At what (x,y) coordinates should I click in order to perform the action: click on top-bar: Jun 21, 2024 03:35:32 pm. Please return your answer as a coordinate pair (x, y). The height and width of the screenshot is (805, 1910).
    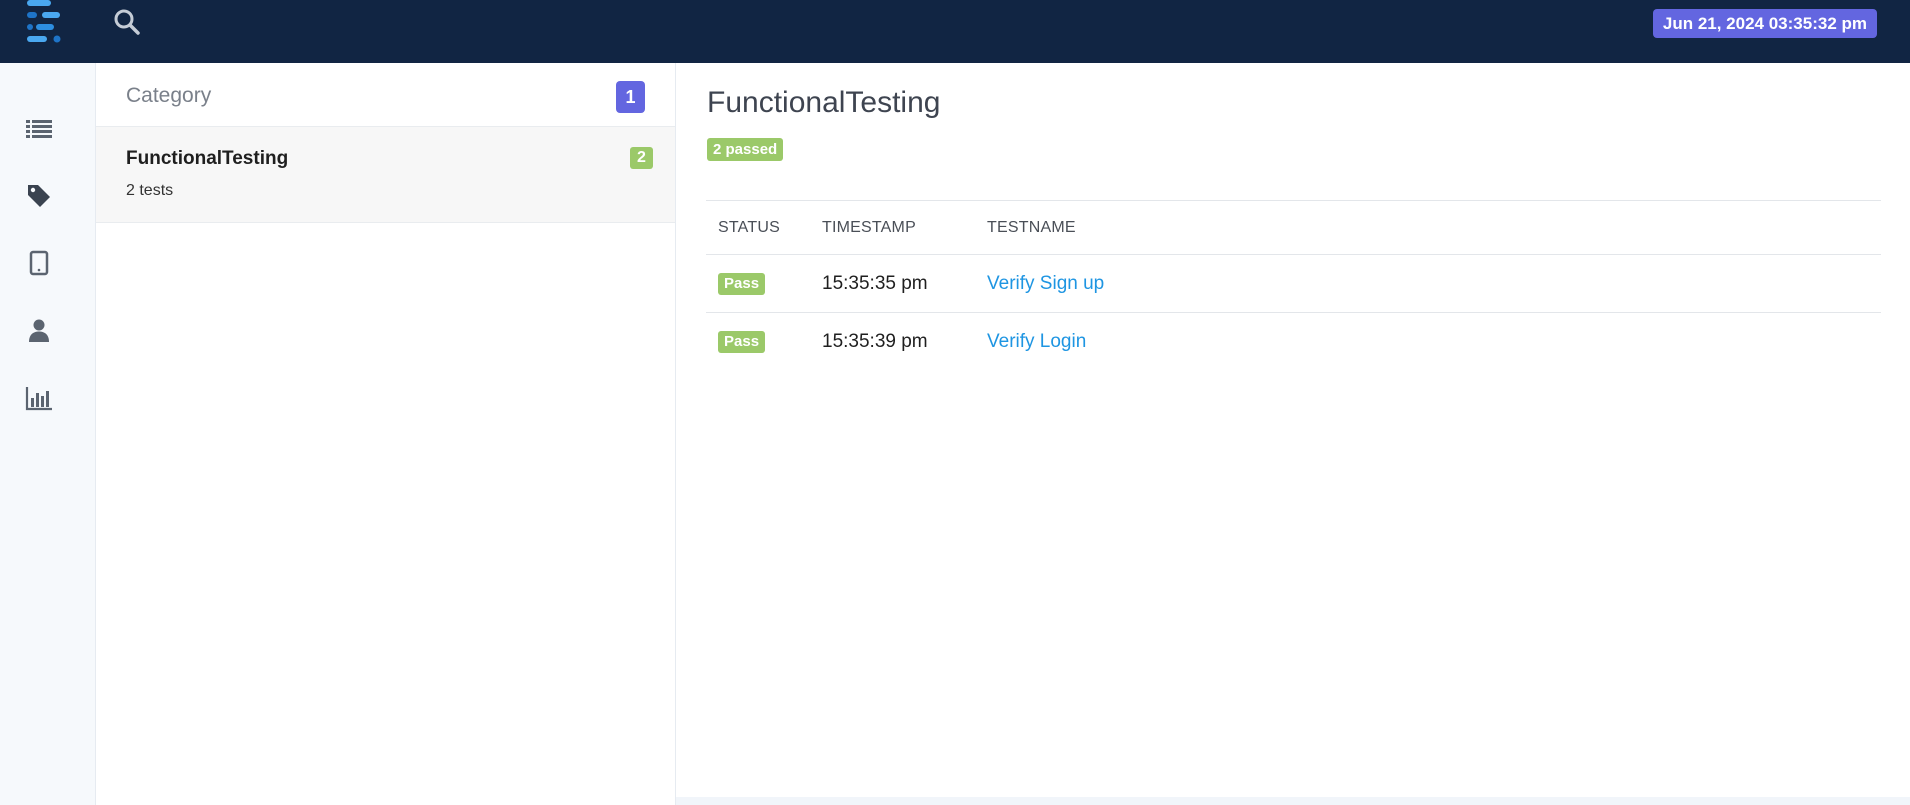
    Looking at the image, I should click on (955, 31).